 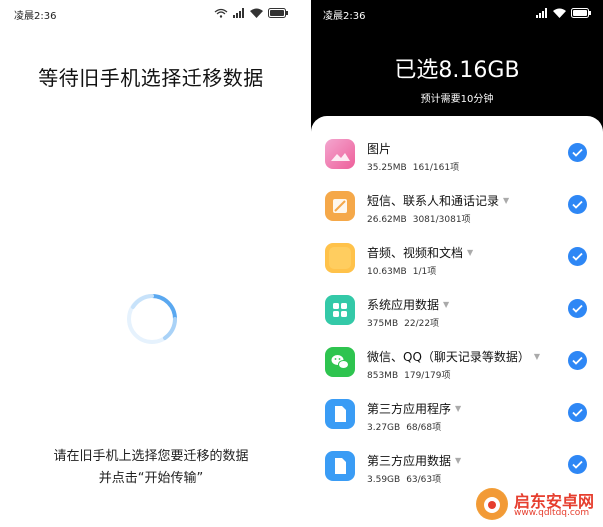 What do you see at coordinates (457, 418) in the screenshot?
I see `list-item-third-party-apps: 第三方应用程序 ▼ 3.27GB 68/68项` at bounding box center [457, 418].